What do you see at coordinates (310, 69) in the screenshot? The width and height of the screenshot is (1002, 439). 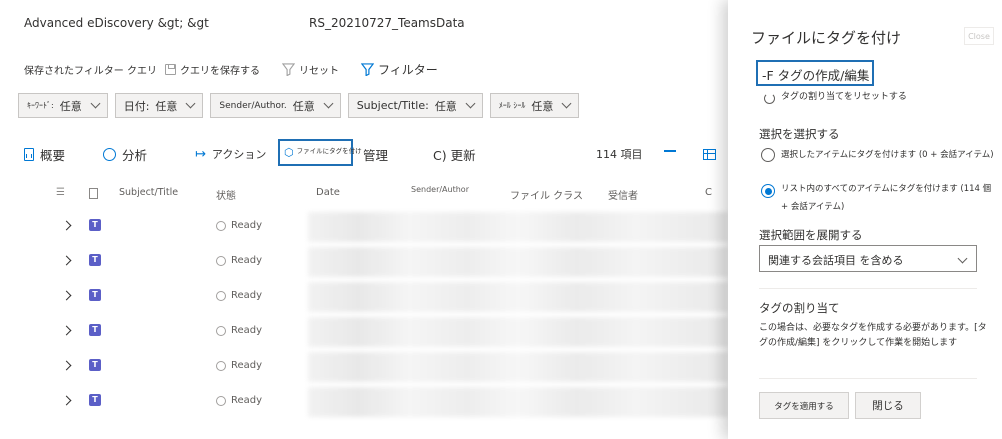 I see `reset-button: リセット` at bounding box center [310, 69].